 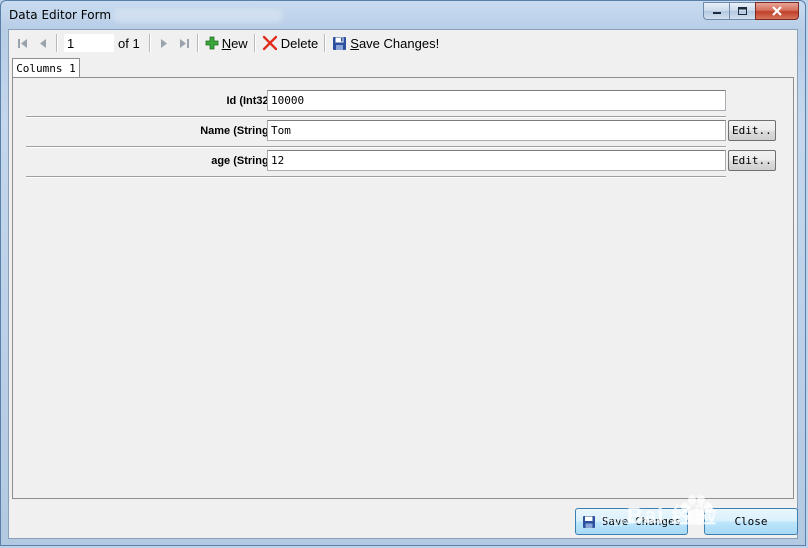 I want to click on previous-record-icon, so click(x=43, y=43).